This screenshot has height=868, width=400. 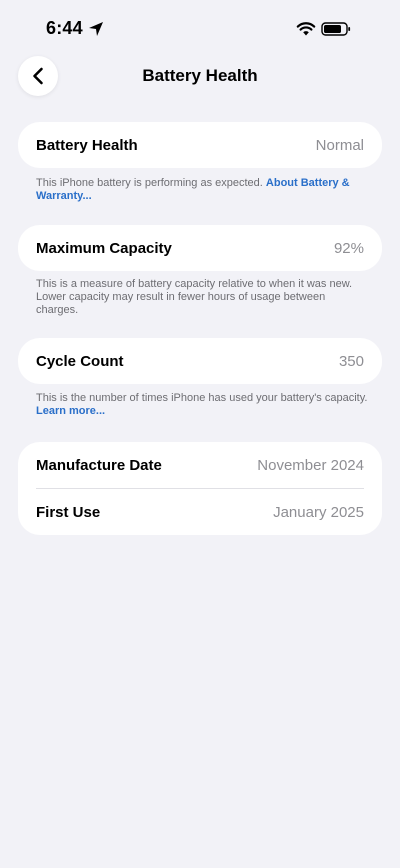 I want to click on cycle-count-row: Cycle Count 350, so click(x=200, y=361).